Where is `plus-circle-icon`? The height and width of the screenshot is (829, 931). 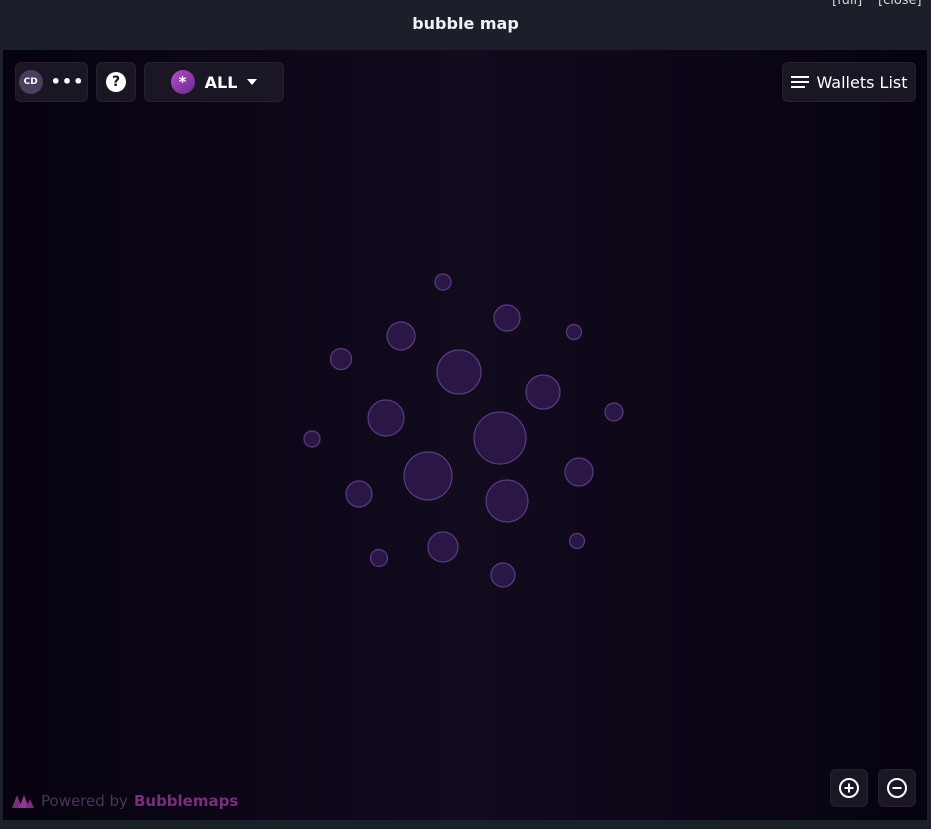
plus-circle-icon is located at coordinates (849, 788).